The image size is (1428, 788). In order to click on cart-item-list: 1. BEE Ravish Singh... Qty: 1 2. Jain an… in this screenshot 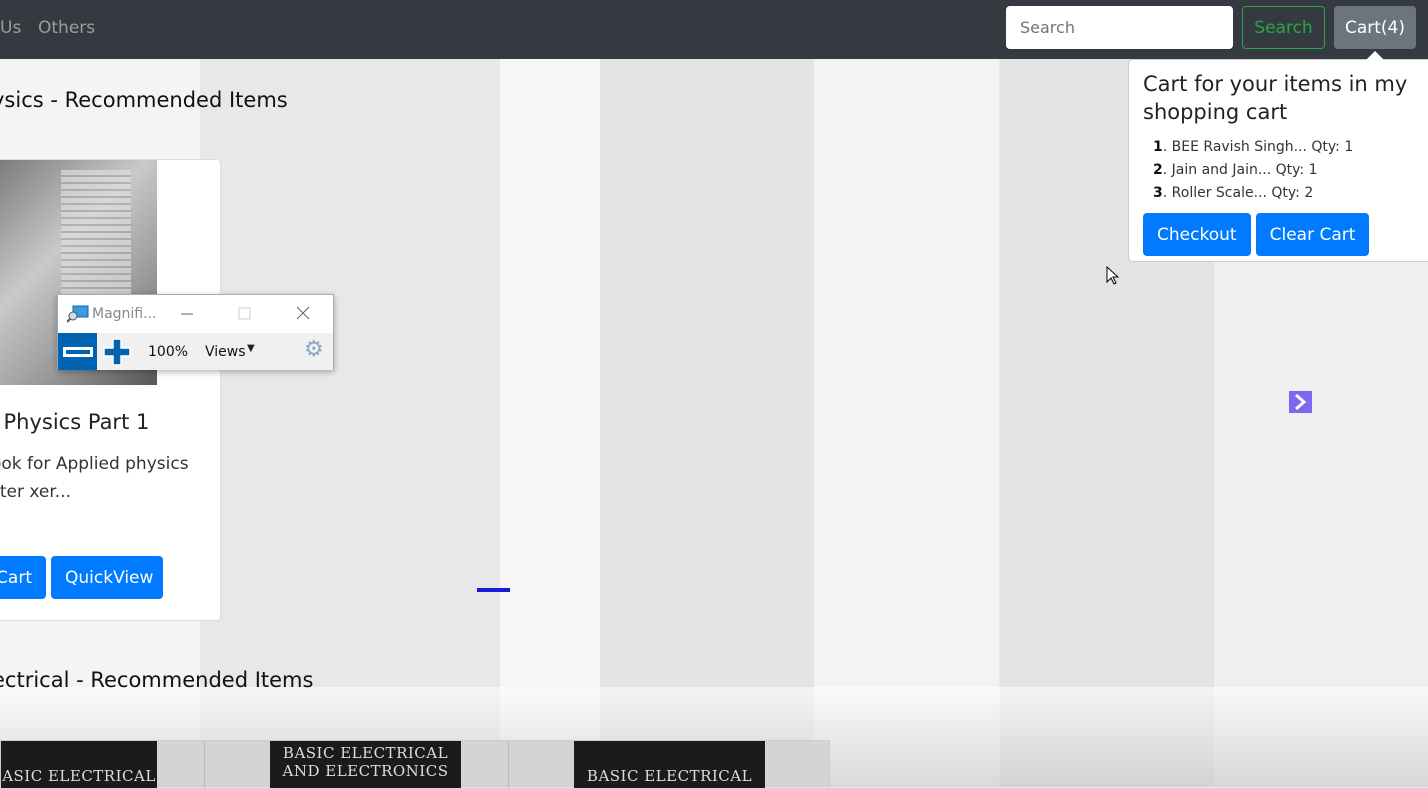, I will do `click(1288, 170)`.